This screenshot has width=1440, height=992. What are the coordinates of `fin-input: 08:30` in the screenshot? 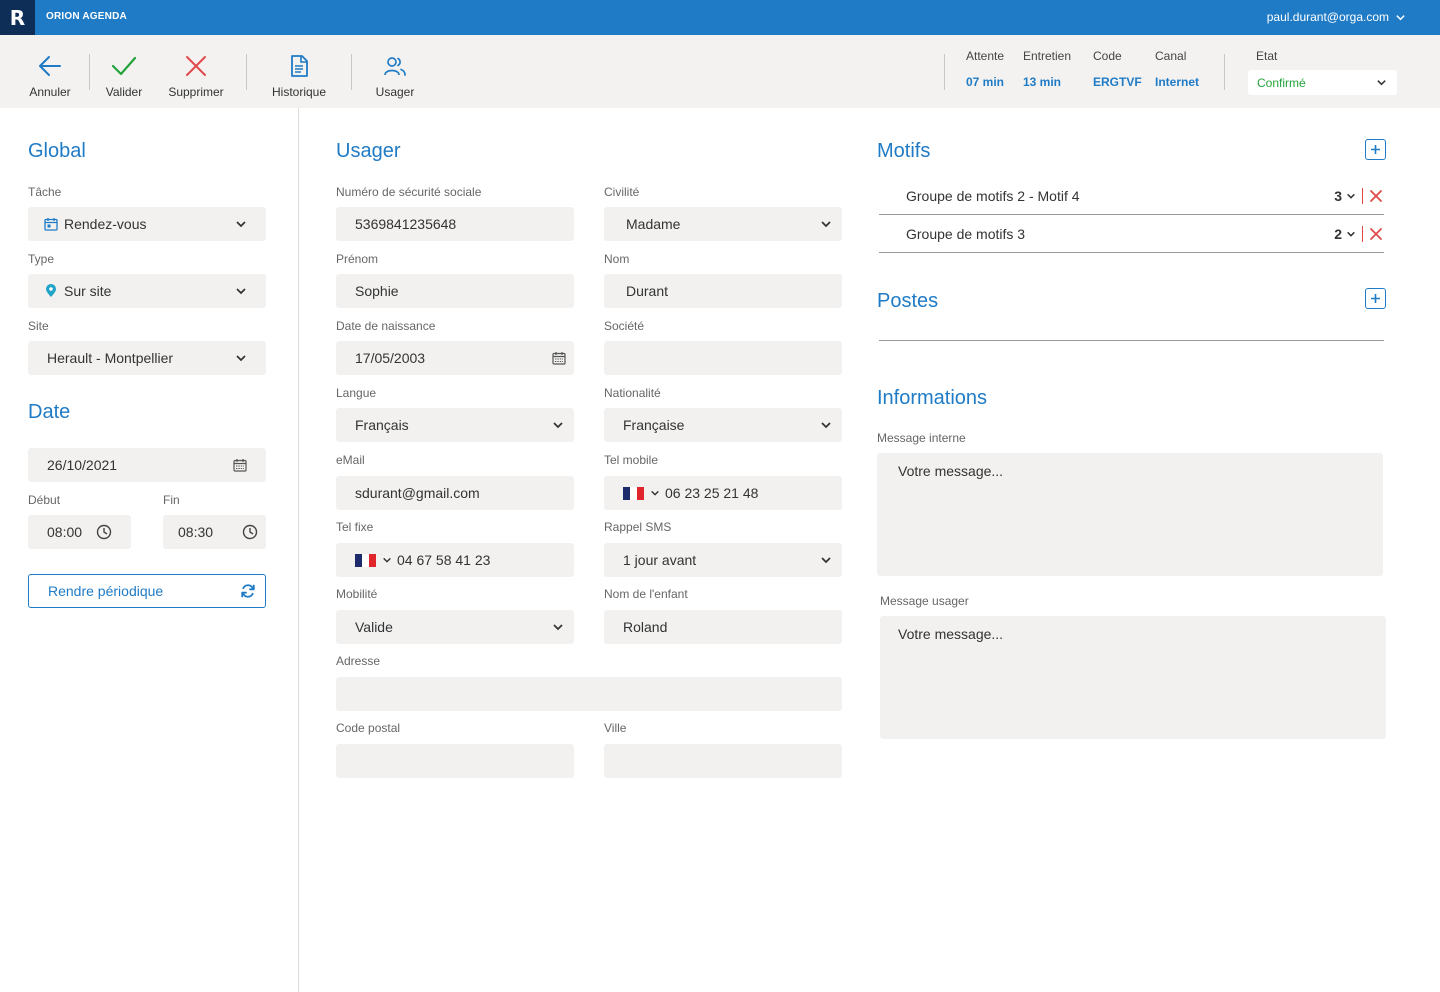 It's located at (214, 532).